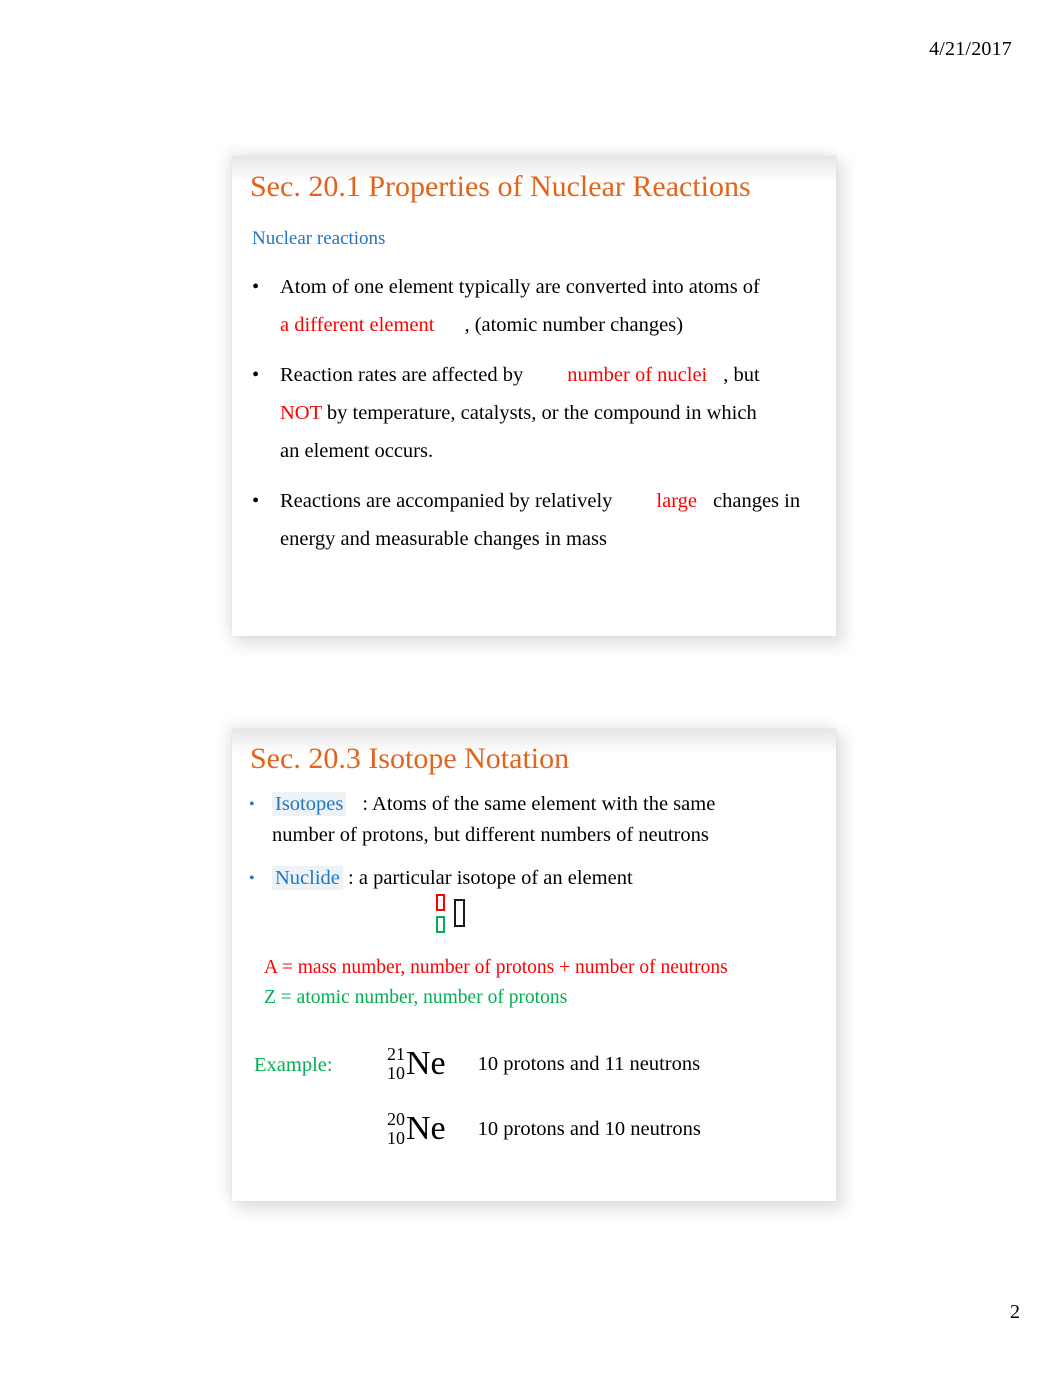 The height and width of the screenshot is (1376, 1062). What do you see at coordinates (446, 501) in the screenshot?
I see `bullet-text-lead: Reactions are accompanied by relatively` at bounding box center [446, 501].